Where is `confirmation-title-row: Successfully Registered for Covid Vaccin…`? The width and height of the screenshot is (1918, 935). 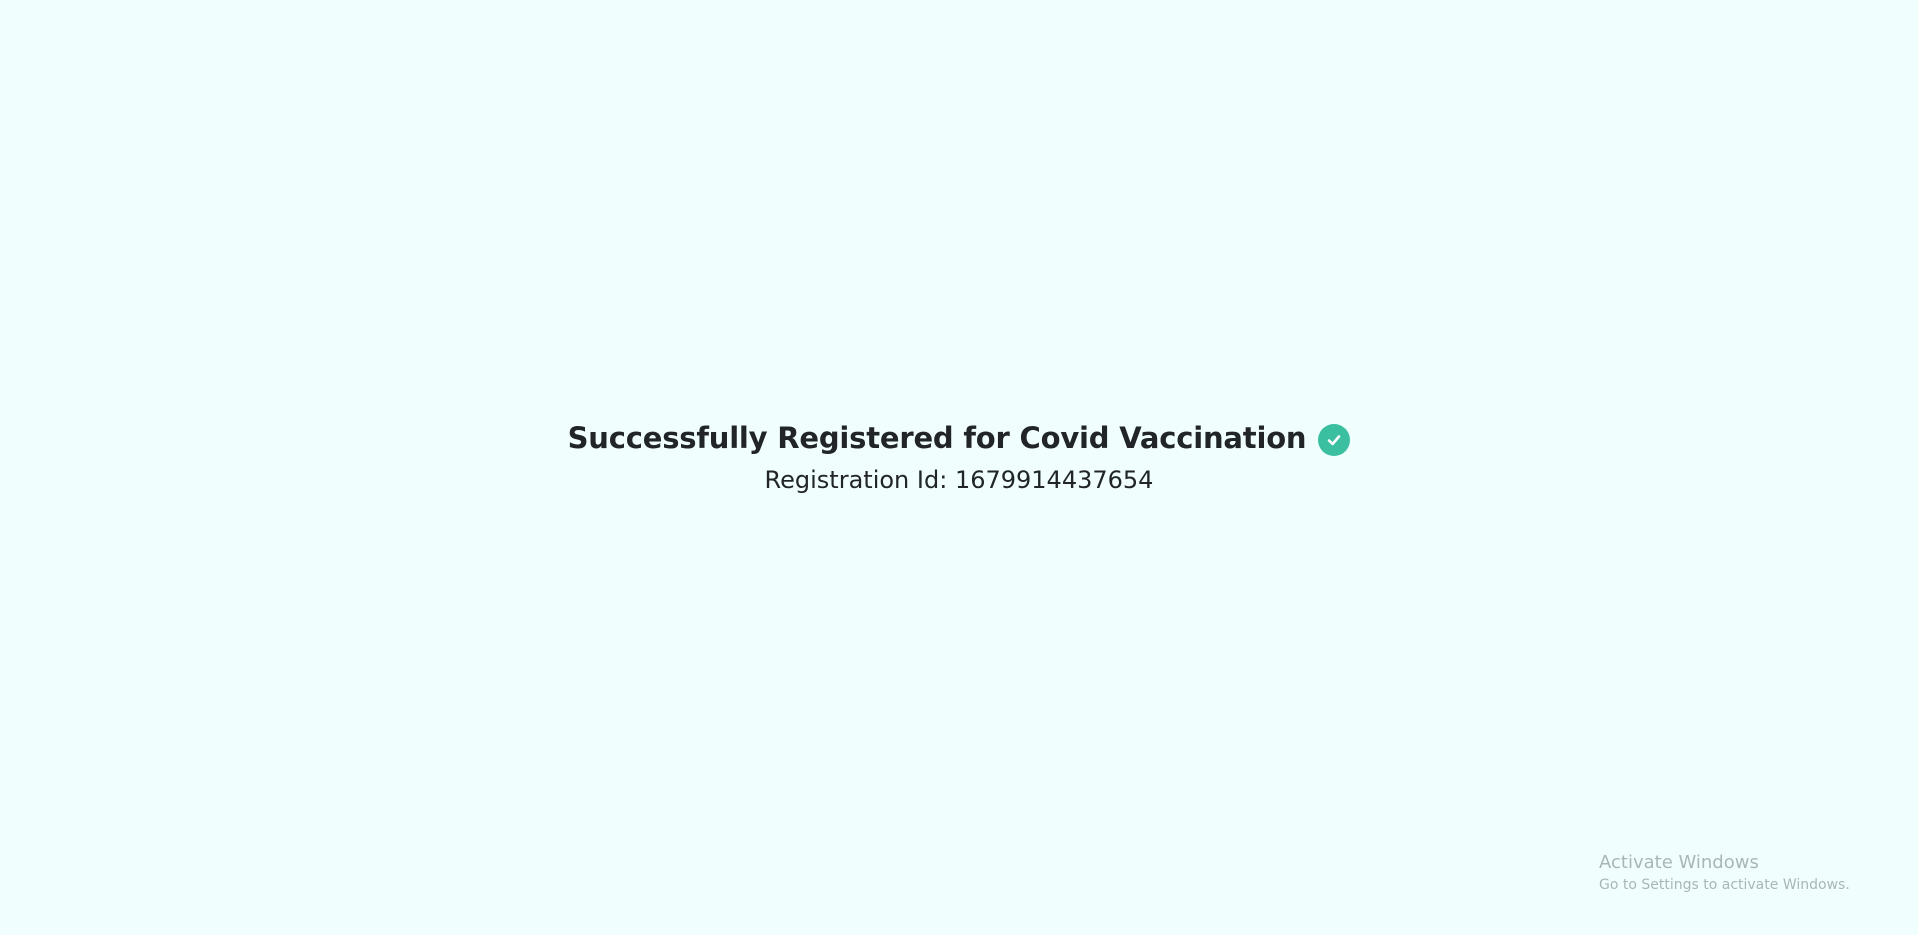 confirmation-title-row: Successfully Registered for Covid Vaccin… is located at coordinates (959, 438).